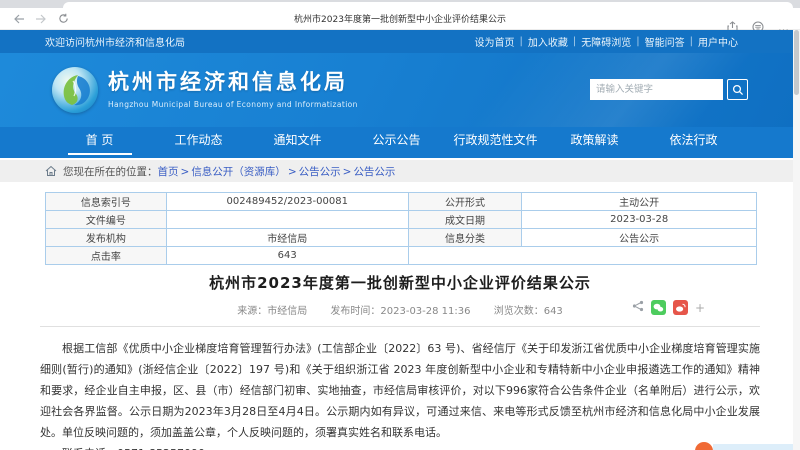  I want to click on article-views: 浏览次数：643, so click(528, 311).